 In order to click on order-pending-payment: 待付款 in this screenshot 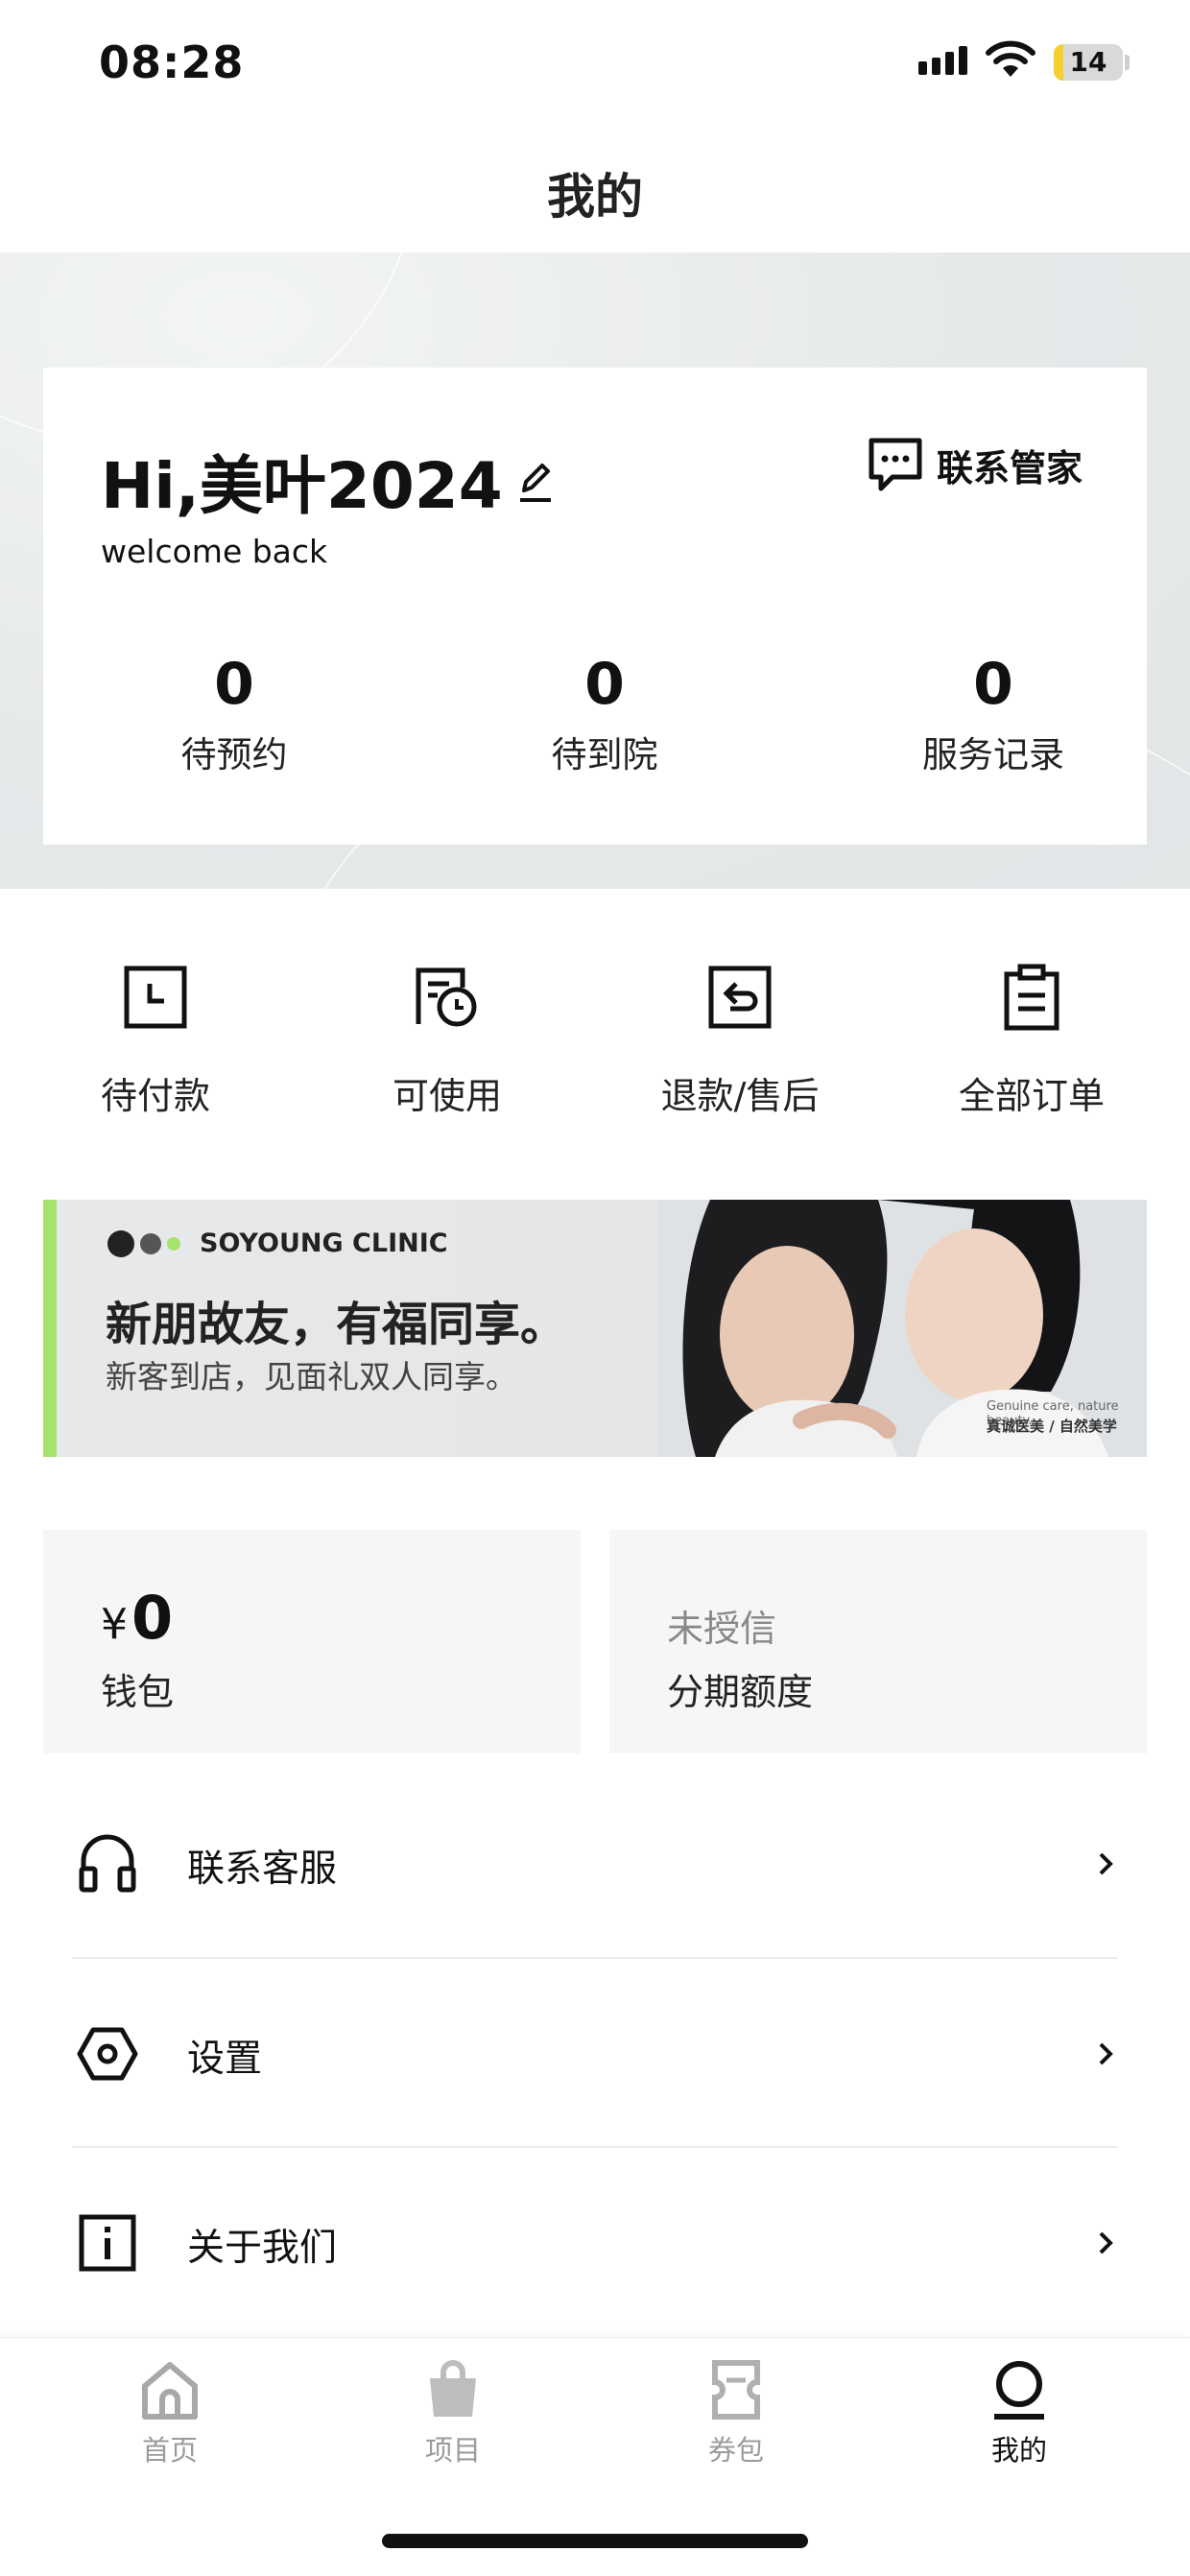, I will do `click(156, 1041)`.